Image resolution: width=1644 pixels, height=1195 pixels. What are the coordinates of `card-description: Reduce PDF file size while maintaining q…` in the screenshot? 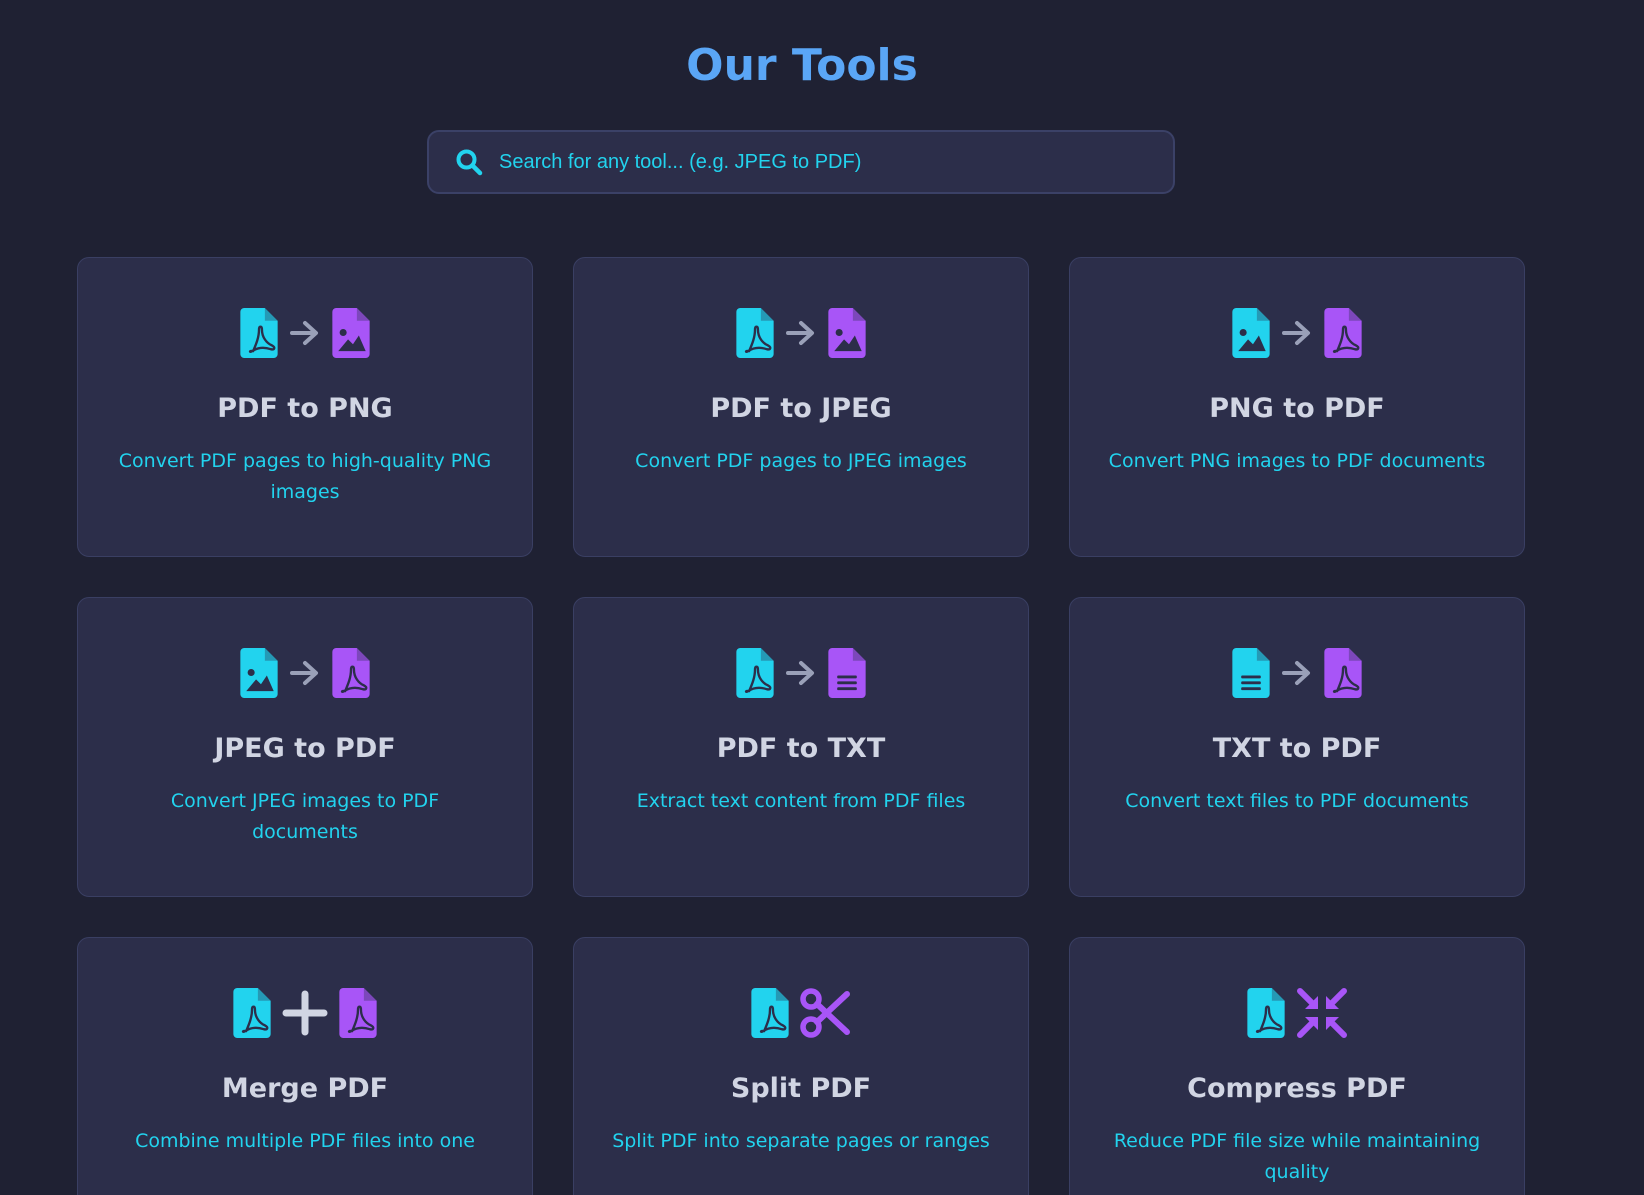 It's located at (1297, 1156).